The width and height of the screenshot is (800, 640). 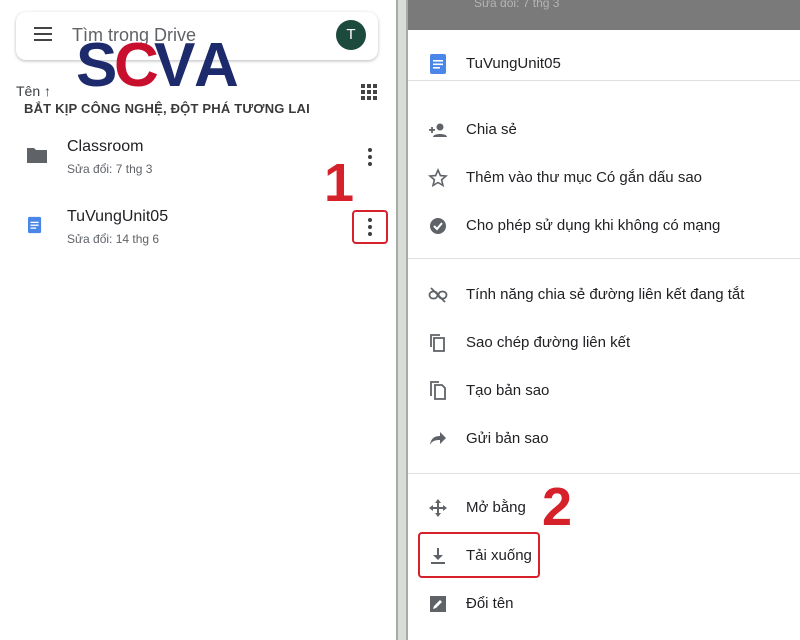 I want to click on rename-icon, so click(x=438, y=604).